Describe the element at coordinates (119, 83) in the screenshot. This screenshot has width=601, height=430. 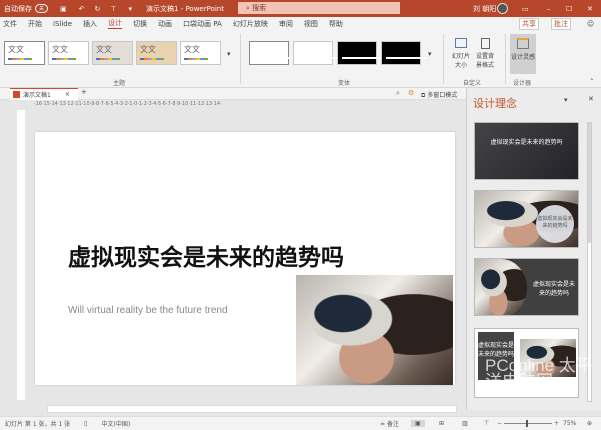
I see `themes-group-label: 主题` at that location.